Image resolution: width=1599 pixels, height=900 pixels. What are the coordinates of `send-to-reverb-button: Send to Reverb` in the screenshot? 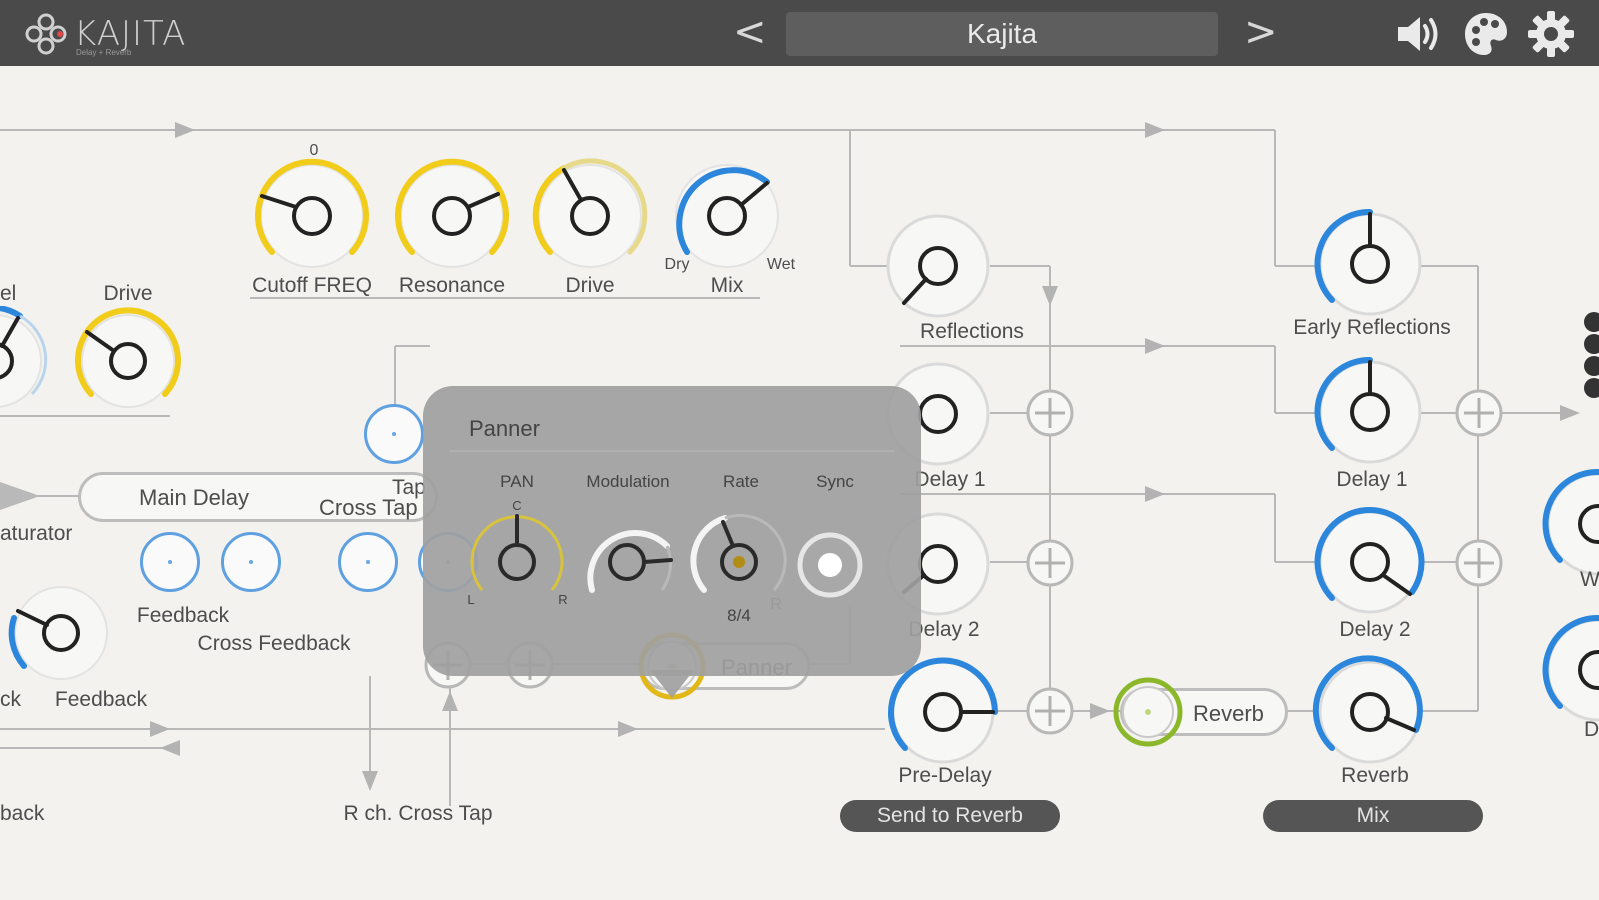 It's located at (950, 816).